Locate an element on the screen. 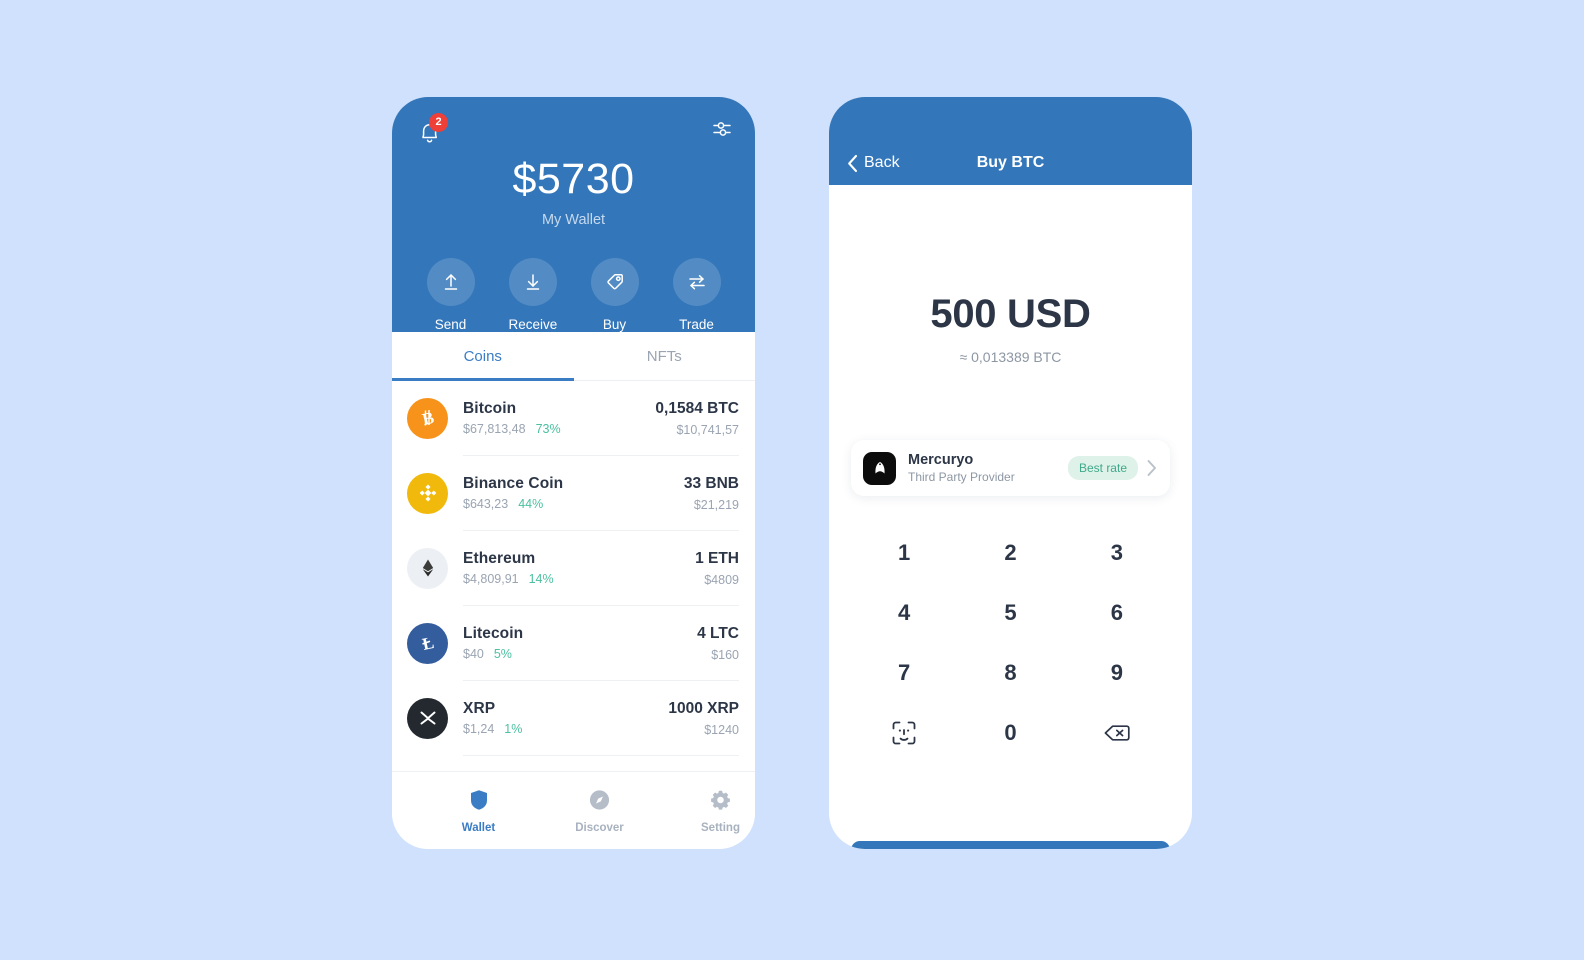 Image resolution: width=1584 pixels, height=960 pixels. key-6: 6 is located at coordinates (1117, 613).